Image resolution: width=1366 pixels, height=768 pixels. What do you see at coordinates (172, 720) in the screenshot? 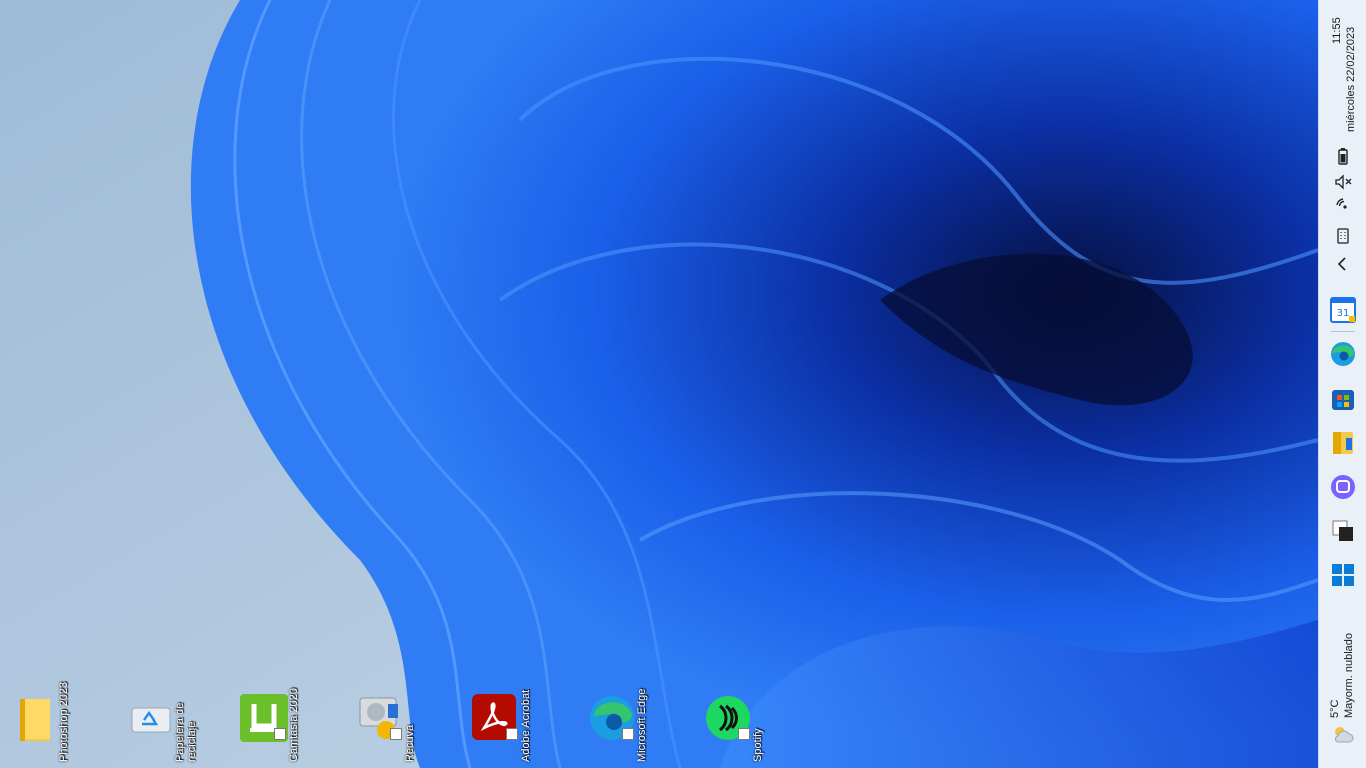
I see `desktop-icon-recycle-bin: Papelera de reciclaje` at bounding box center [172, 720].